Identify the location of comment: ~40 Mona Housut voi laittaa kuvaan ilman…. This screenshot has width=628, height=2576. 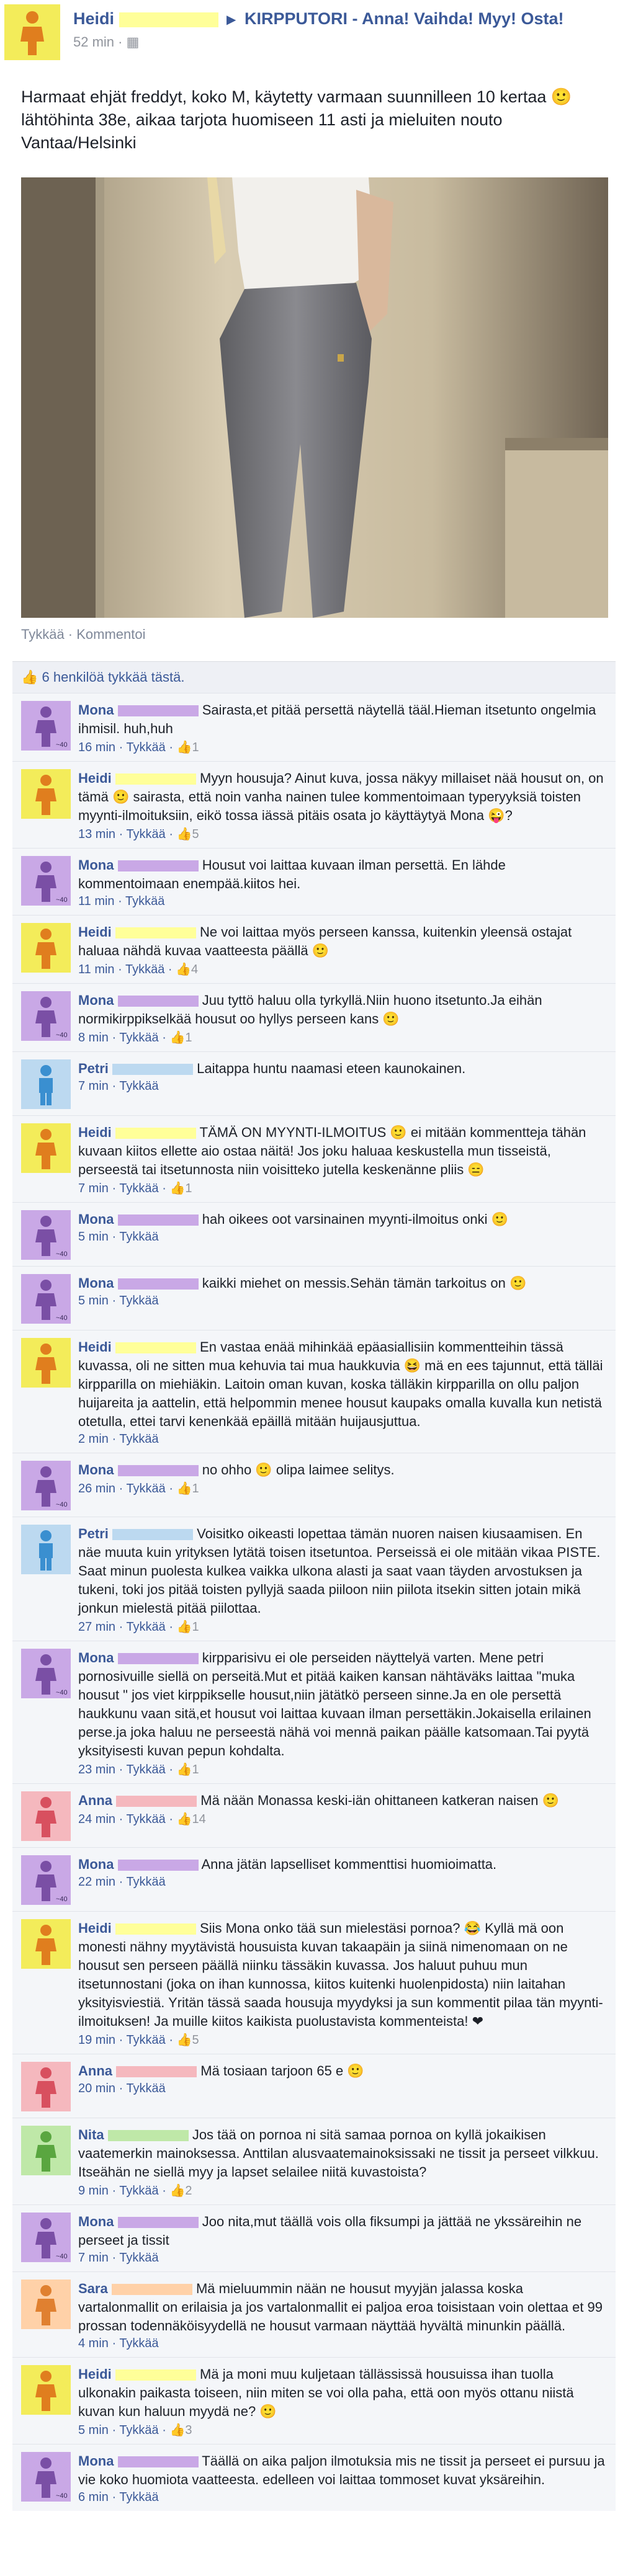
(314, 882).